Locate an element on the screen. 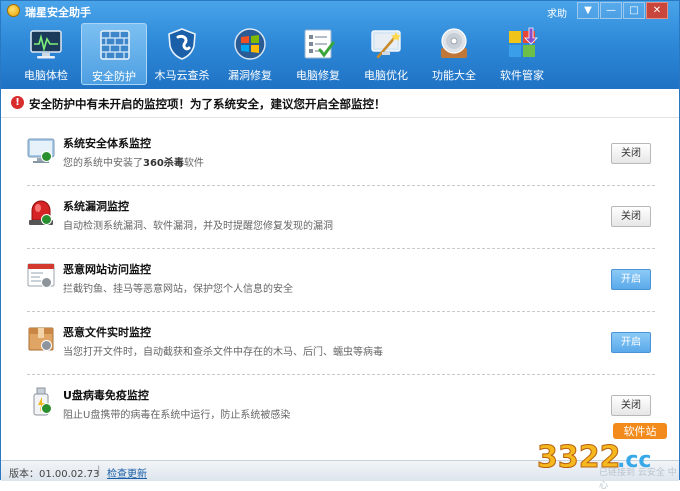  title-bar: 瑞星安全助手 求助 ▼ — □ ✕ is located at coordinates (340, 11).